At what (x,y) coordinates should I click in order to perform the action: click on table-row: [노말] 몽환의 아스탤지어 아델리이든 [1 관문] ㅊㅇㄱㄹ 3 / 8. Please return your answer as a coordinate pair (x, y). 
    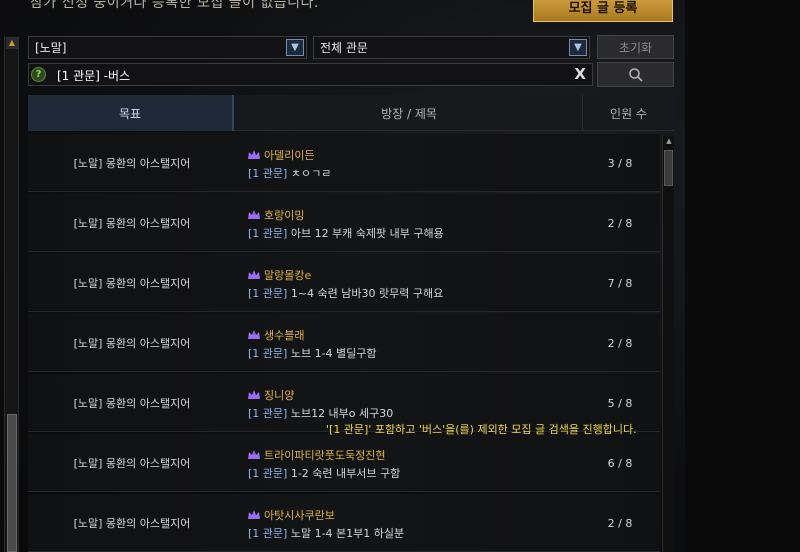
    Looking at the image, I should click on (344, 163).